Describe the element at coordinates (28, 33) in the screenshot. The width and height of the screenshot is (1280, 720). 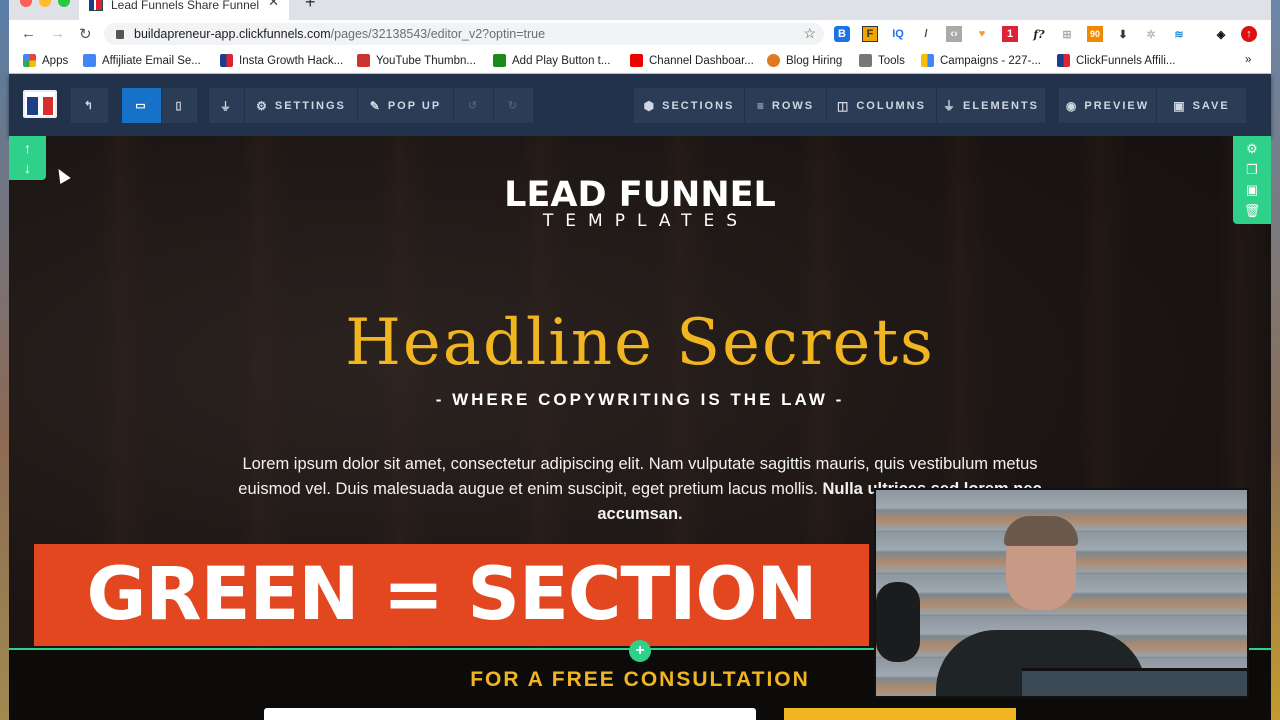
I see `back-icon: ←` at that location.